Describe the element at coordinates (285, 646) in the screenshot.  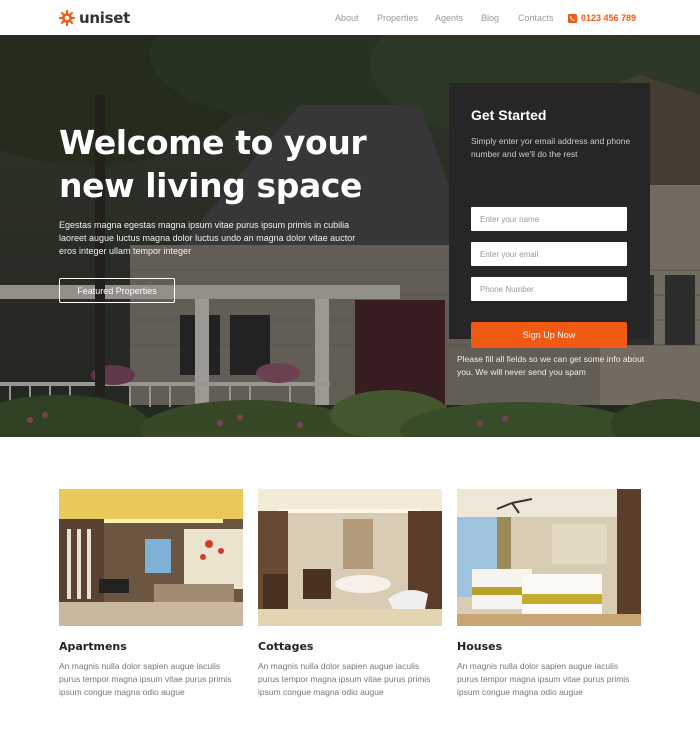
I see `card-title-cottages: Cottages` at that location.